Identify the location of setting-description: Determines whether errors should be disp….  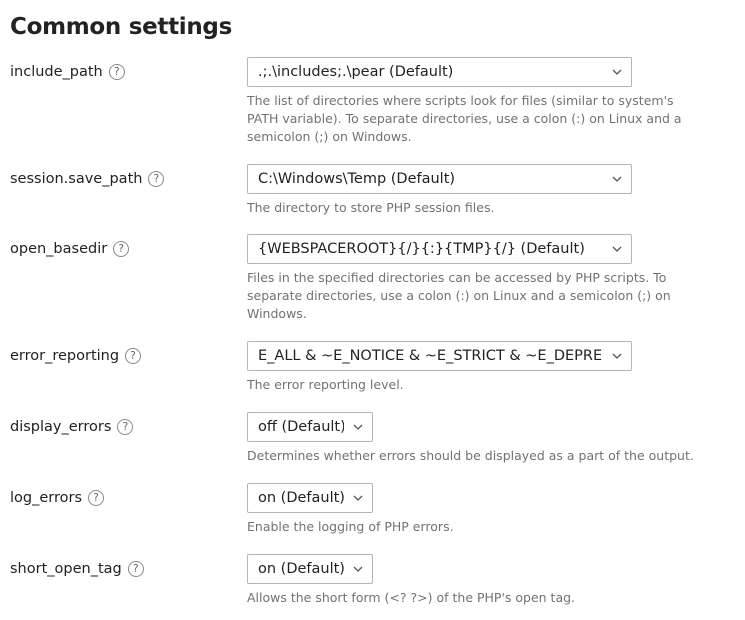
(470, 455).